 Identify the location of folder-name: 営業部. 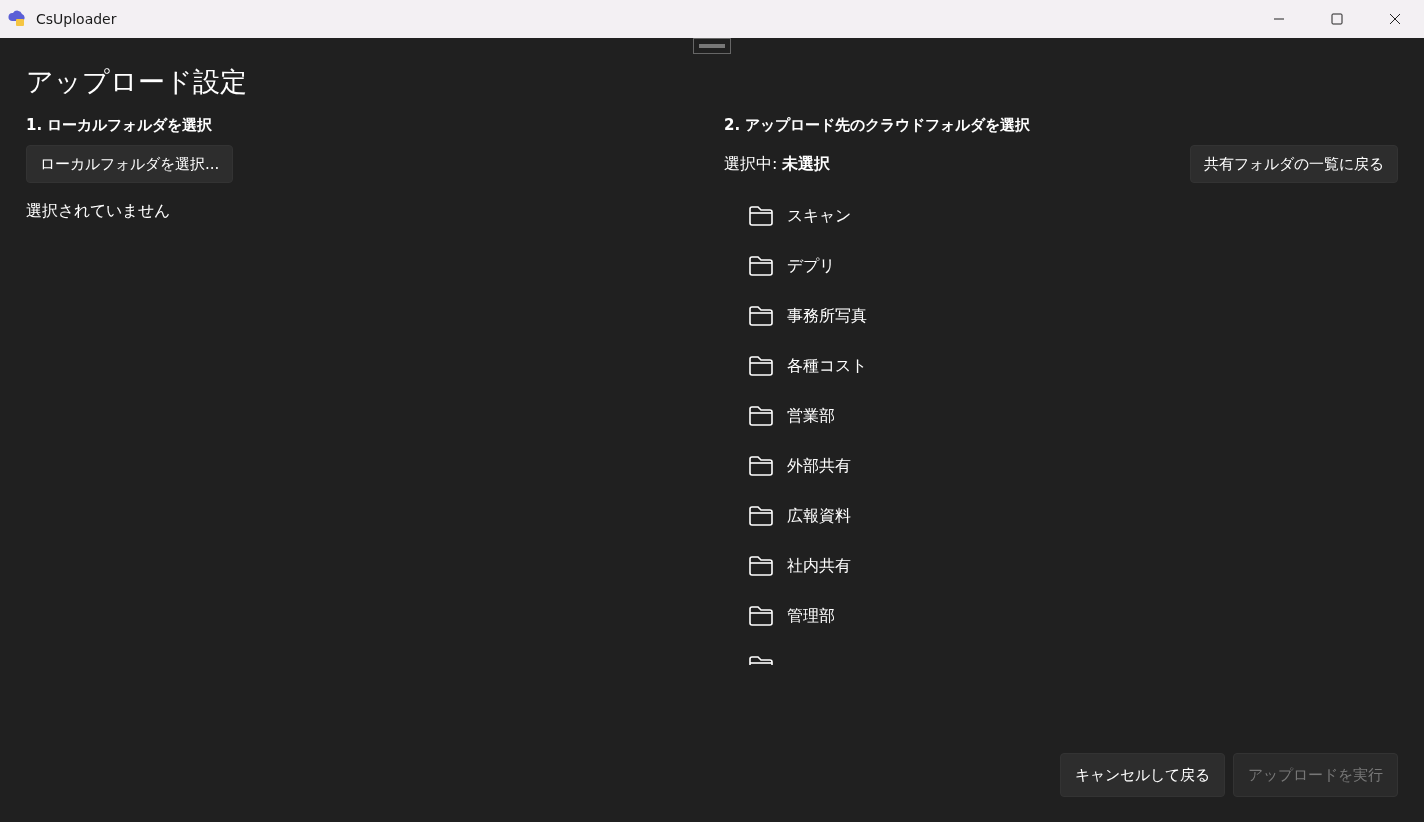
(811, 416).